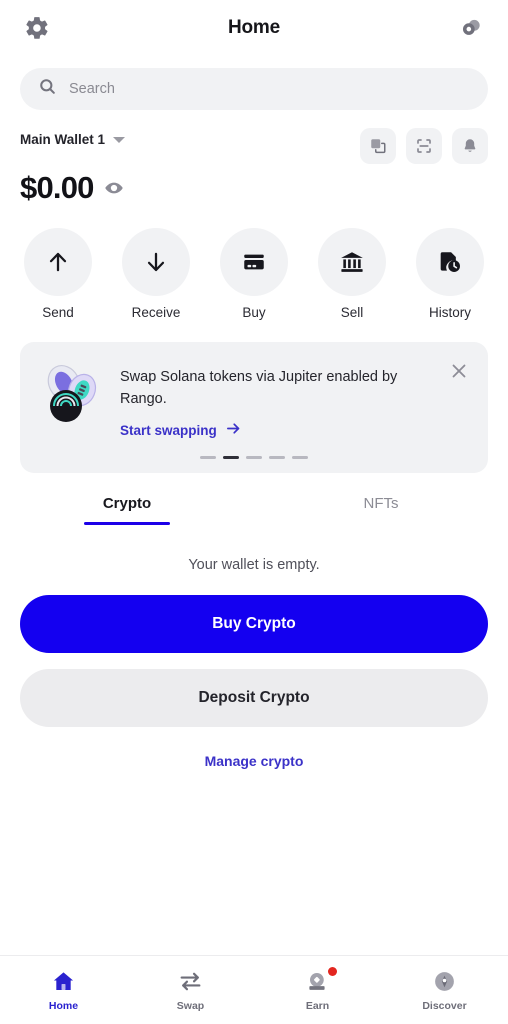 The image size is (508, 1024). Describe the element at coordinates (231, 457) in the screenshot. I see `pagination-dot-active` at that location.